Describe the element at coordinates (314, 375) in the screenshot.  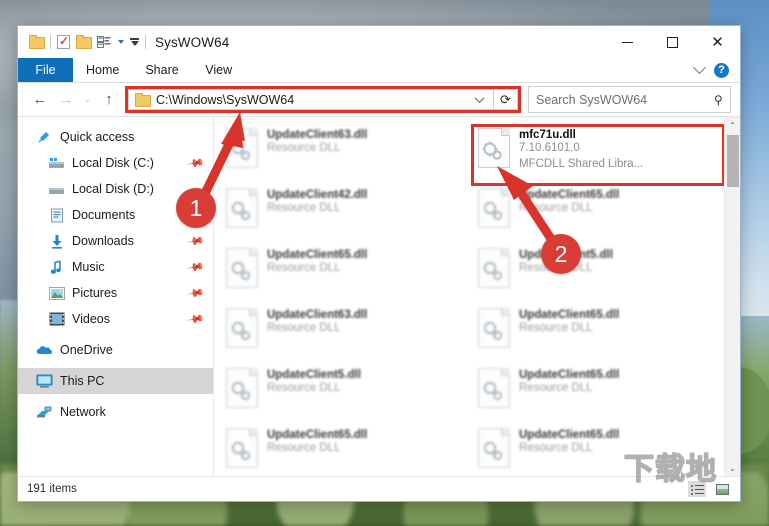
I see `file-name: UpdateClient5.dll` at that location.